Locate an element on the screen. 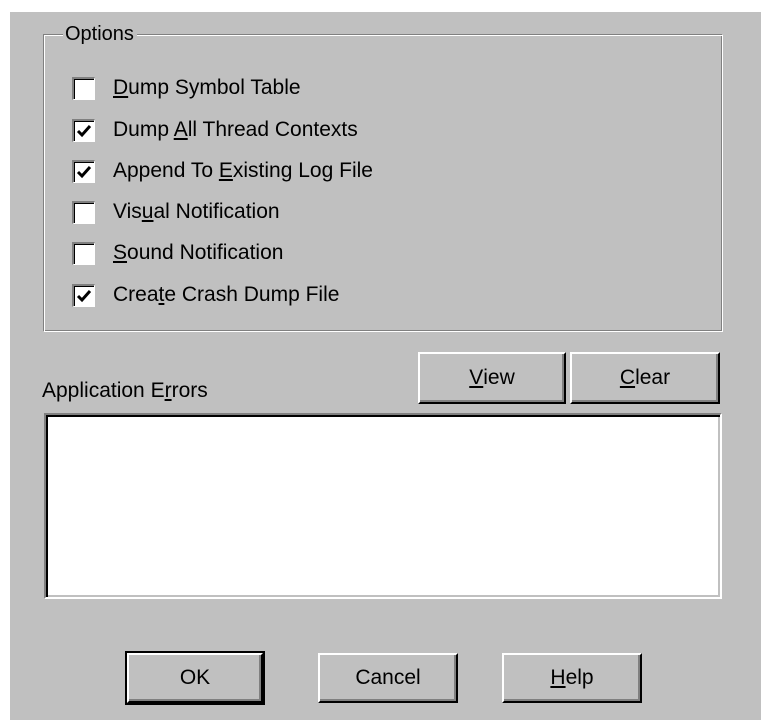 Image resolution: width=761 pixels, height=720 pixels. option-append-to-existing-log-file: Append To Existing Log File is located at coordinates (222, 171).